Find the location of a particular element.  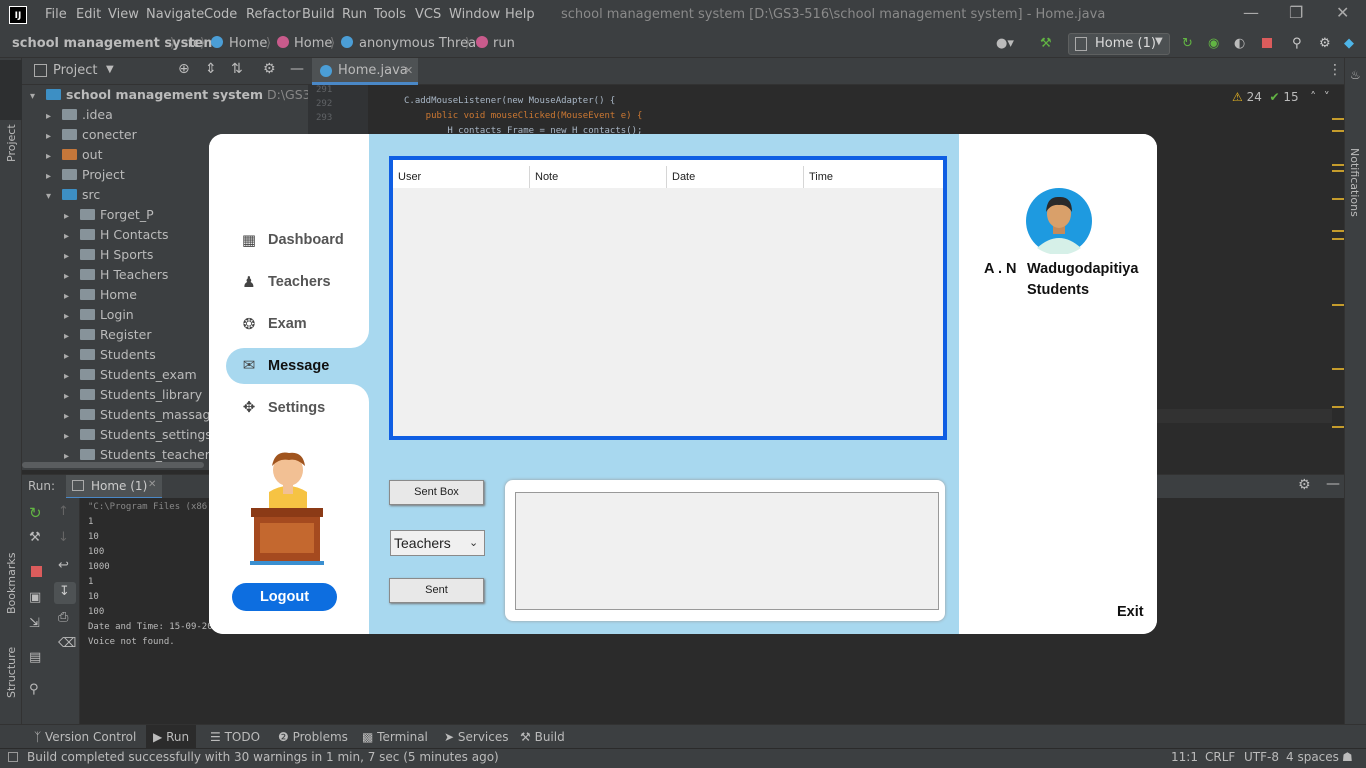

user-icon: ●▾ is located at coordinates (1005, 43).